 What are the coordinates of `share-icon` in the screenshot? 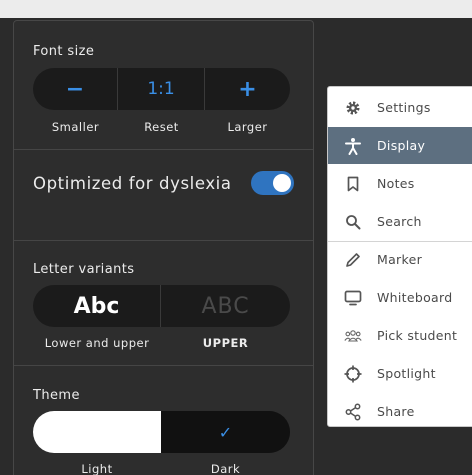 It's located at (353, 412).